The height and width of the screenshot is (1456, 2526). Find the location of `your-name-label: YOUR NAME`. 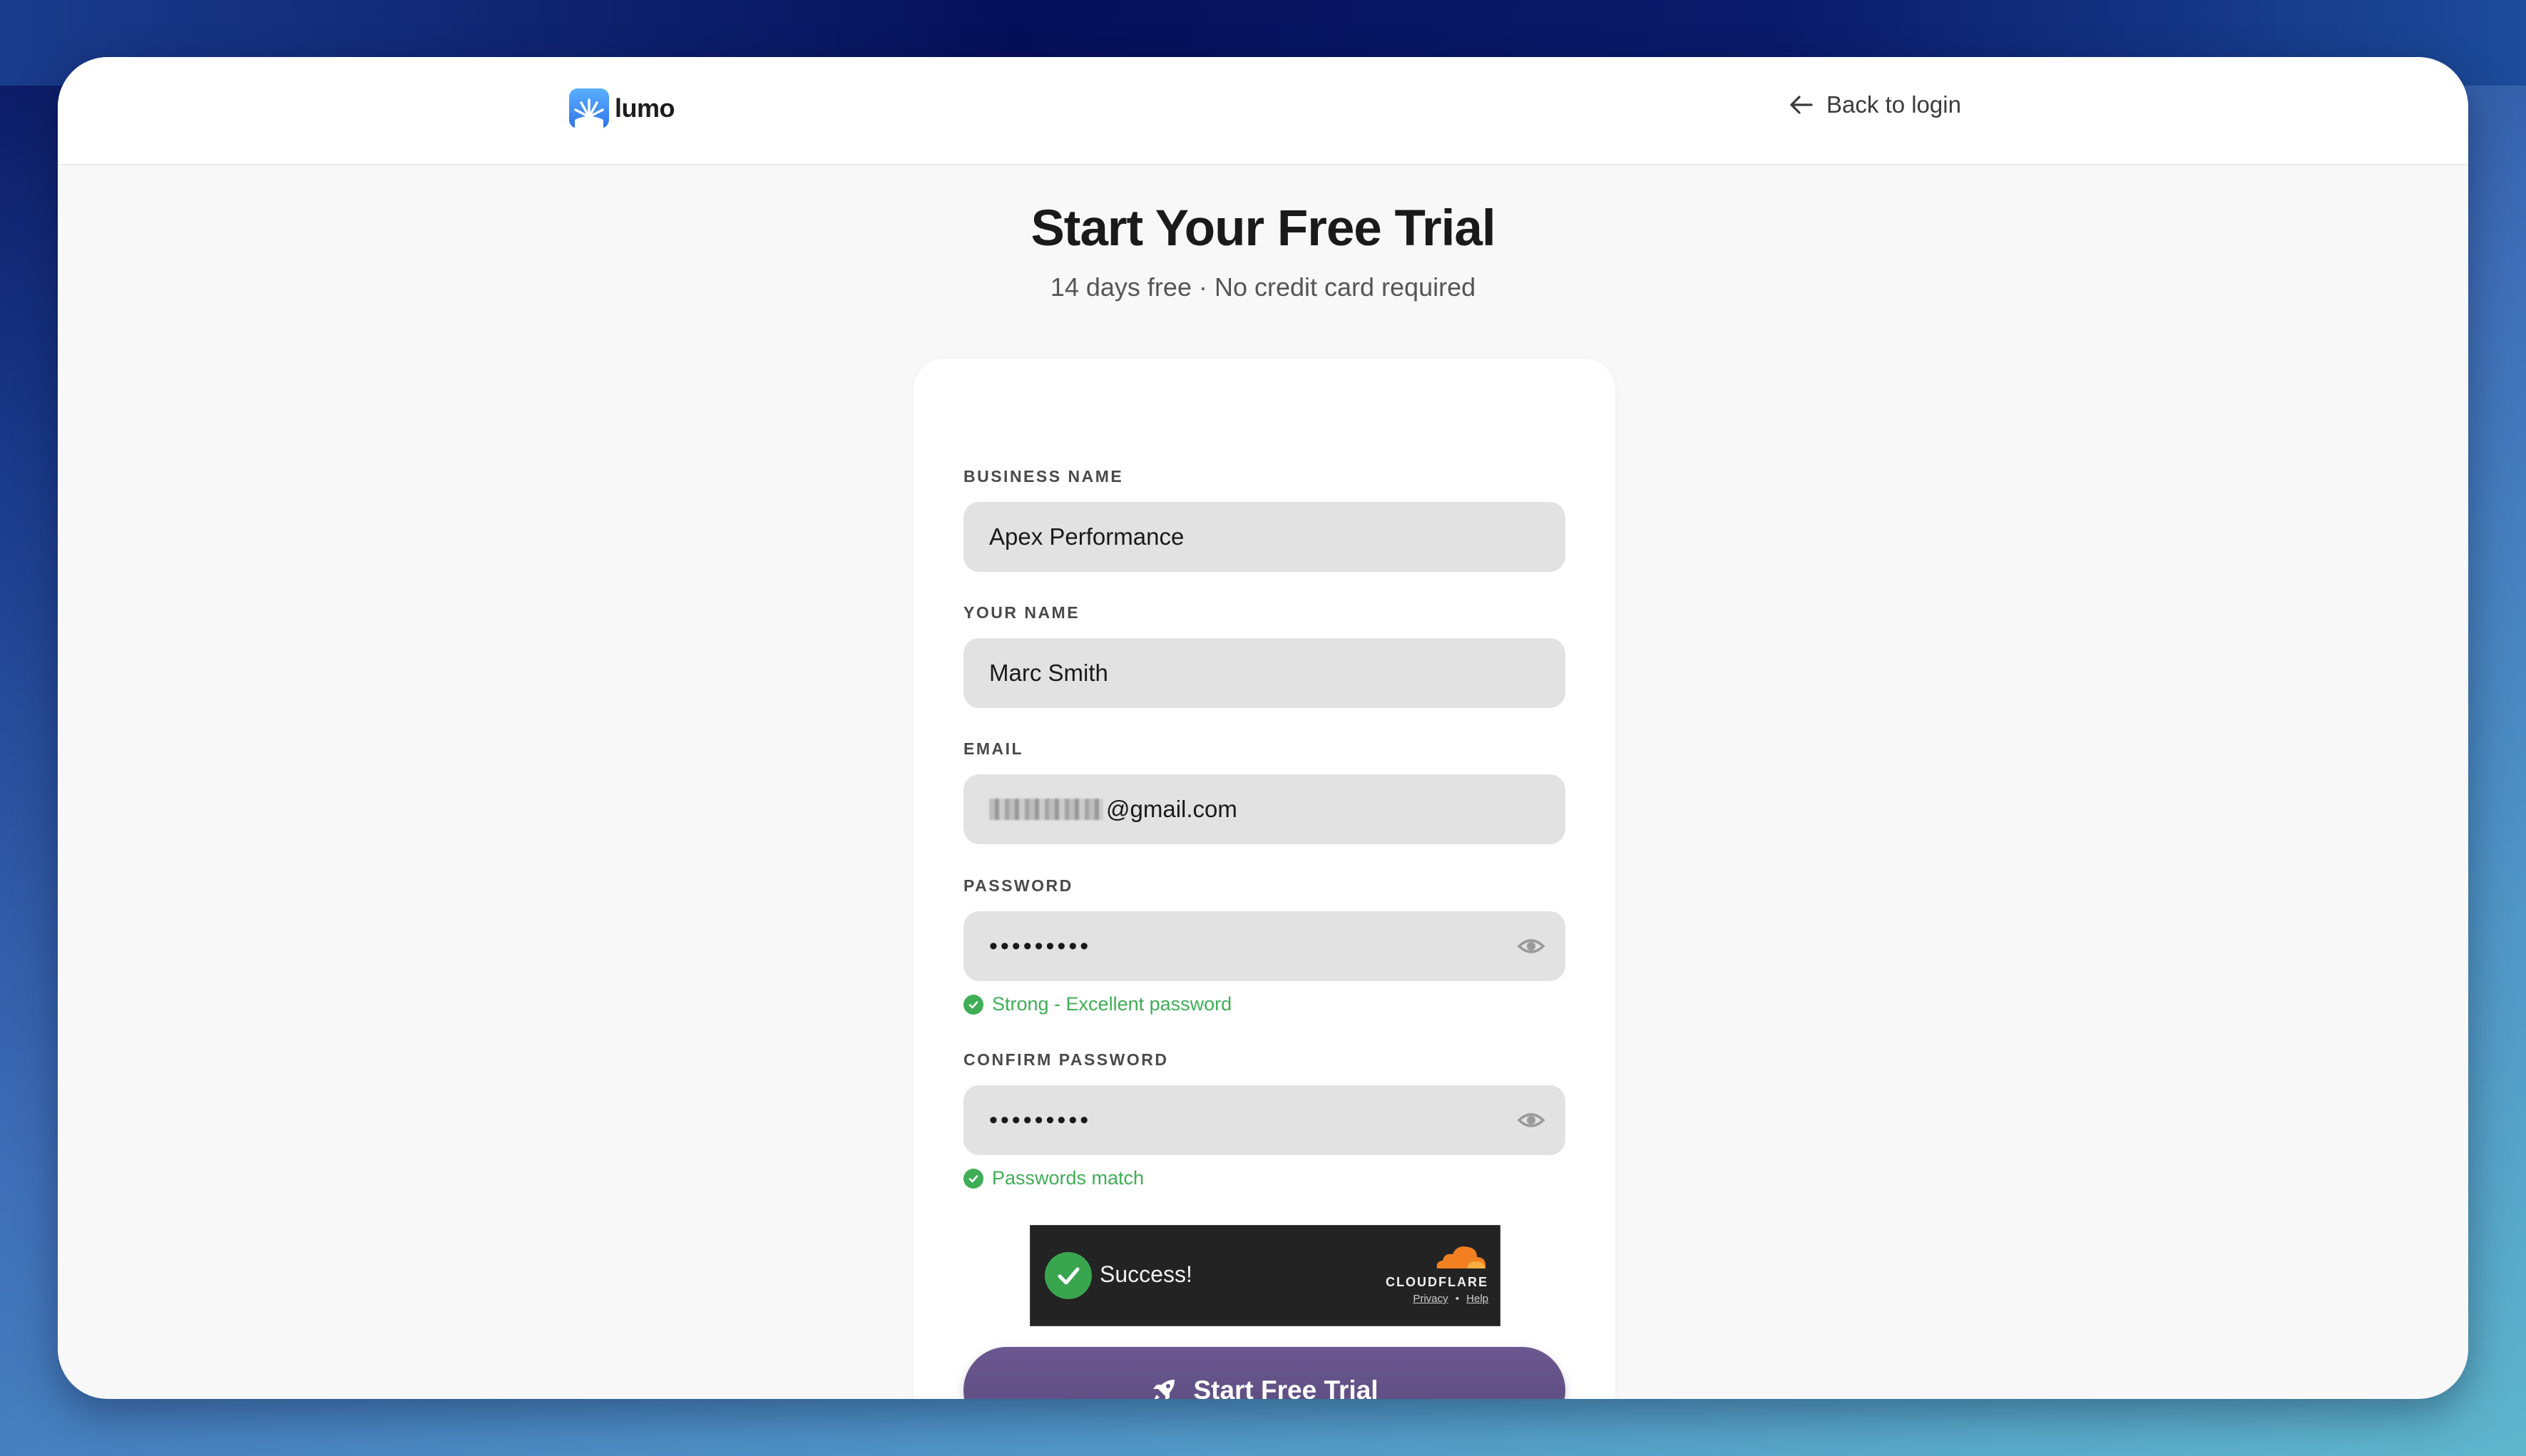

your-name-label: YOUR NAME is located at coordinates (1022, 612).